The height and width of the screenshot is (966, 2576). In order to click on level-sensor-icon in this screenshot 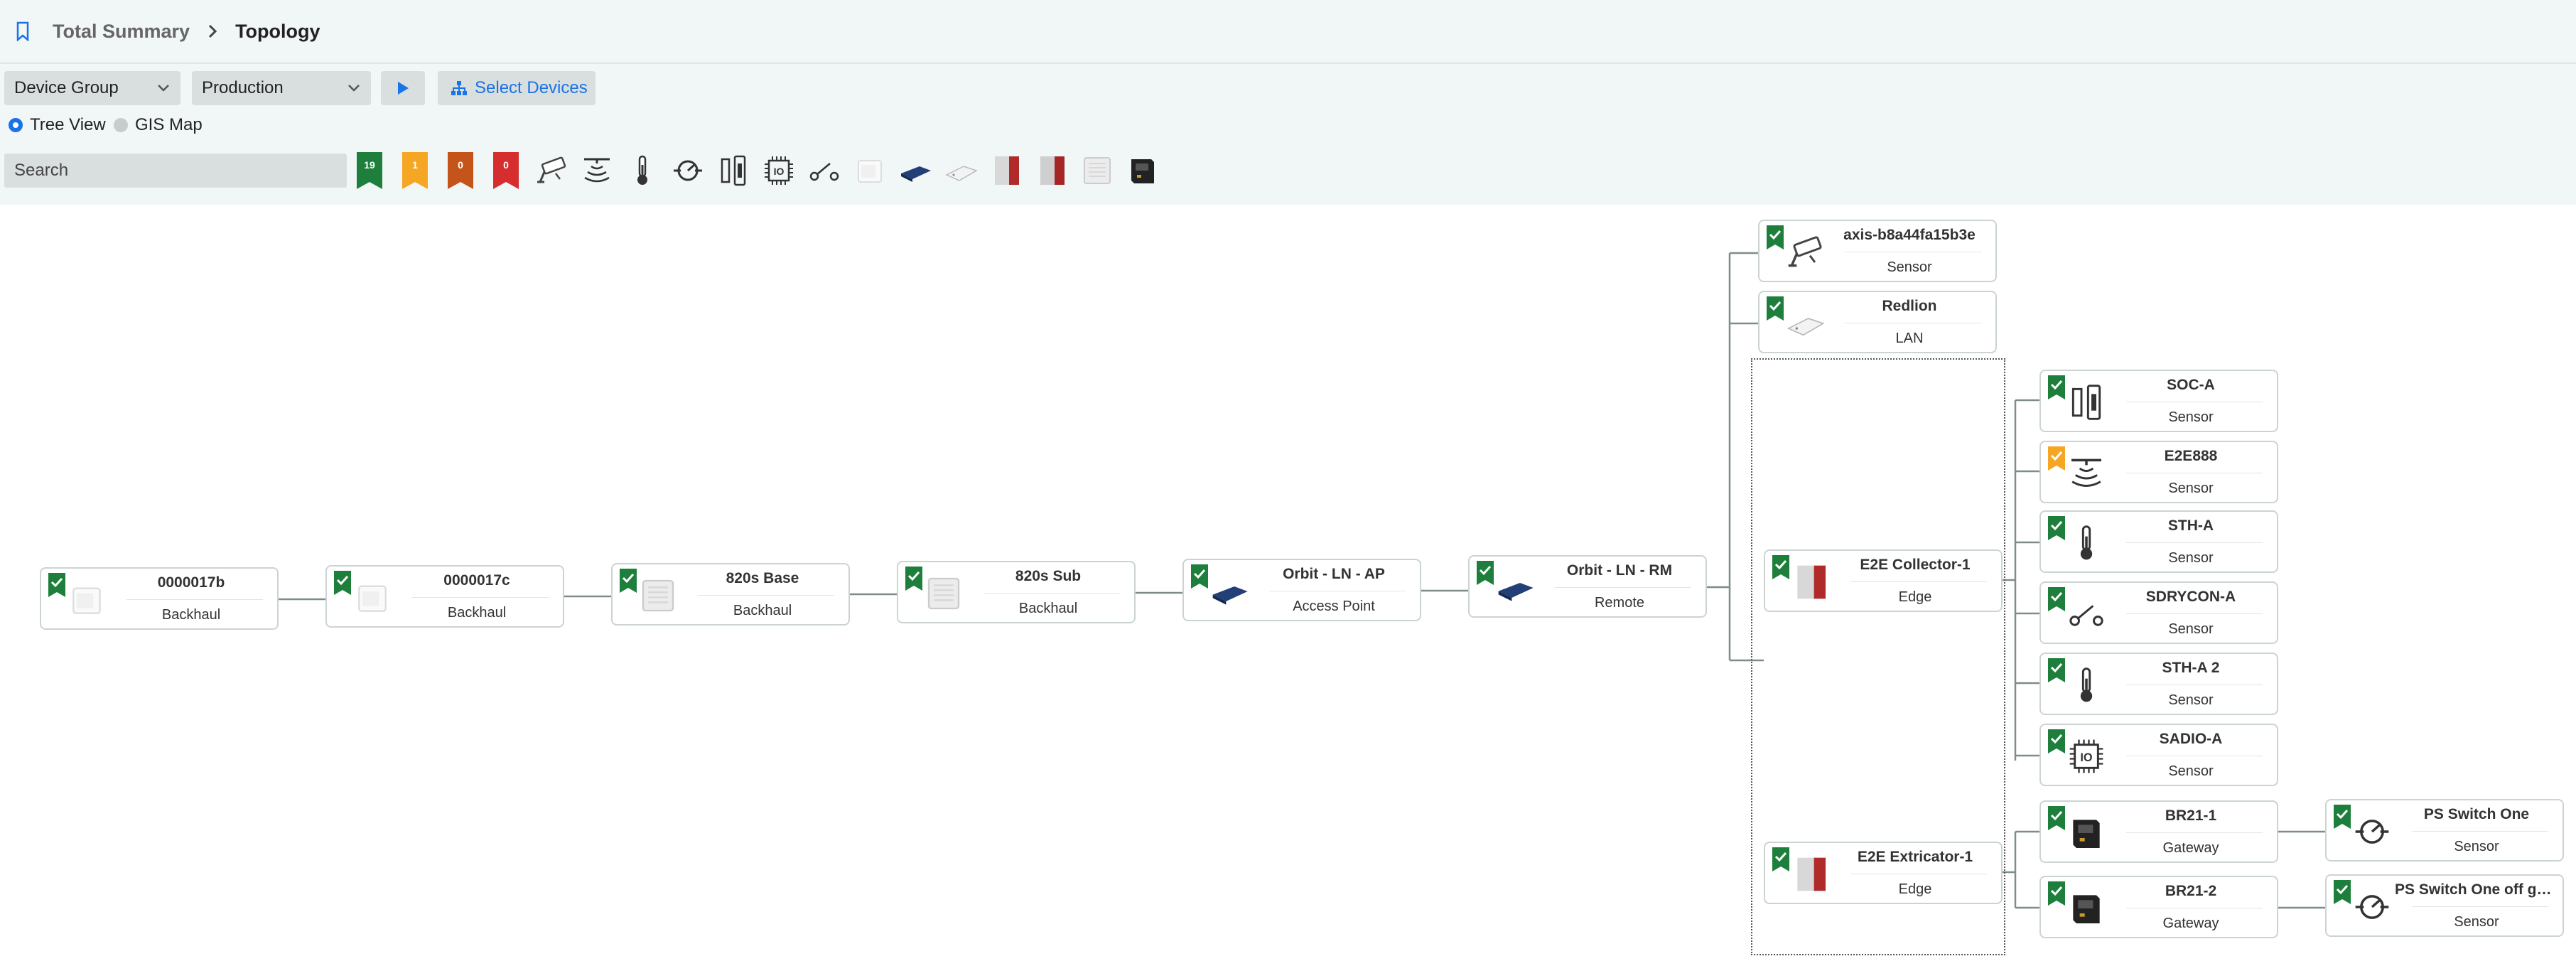, I will do `click(2087, 473)`.